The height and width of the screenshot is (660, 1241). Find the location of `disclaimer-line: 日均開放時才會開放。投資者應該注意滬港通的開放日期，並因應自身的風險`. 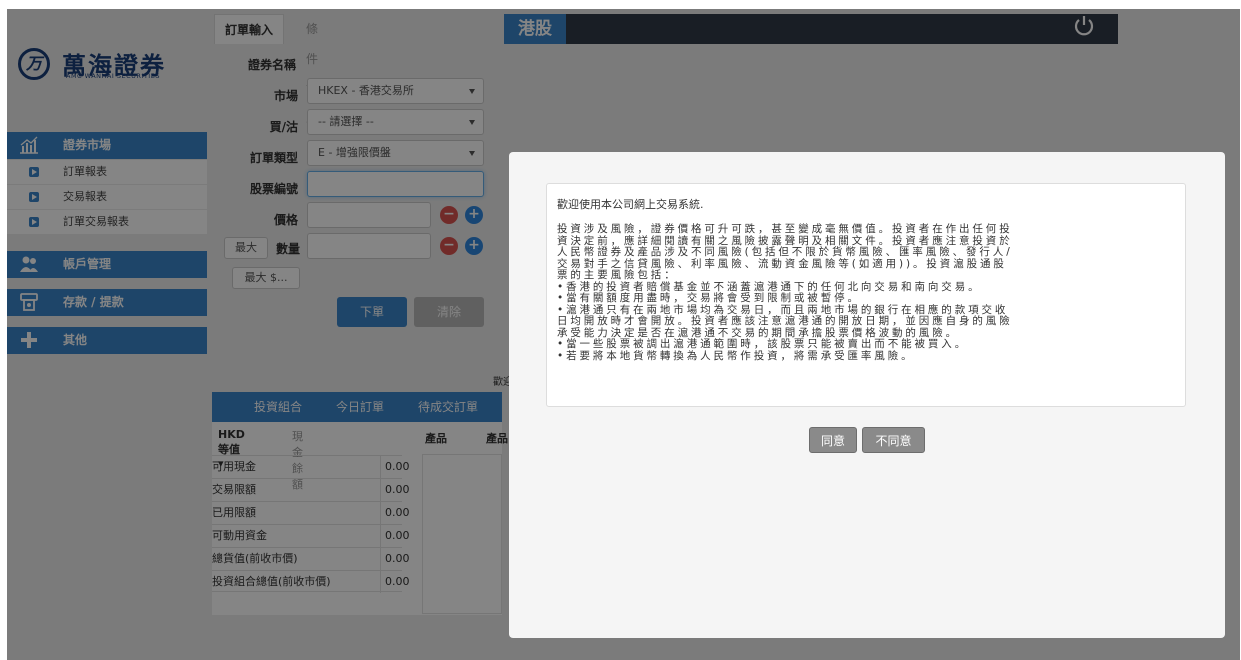

disclaimer-line: 日均開放時才會開放。投資者應該注意滬港通的開放日期，並因應自身的風險 is located at coordinates (785, 321).